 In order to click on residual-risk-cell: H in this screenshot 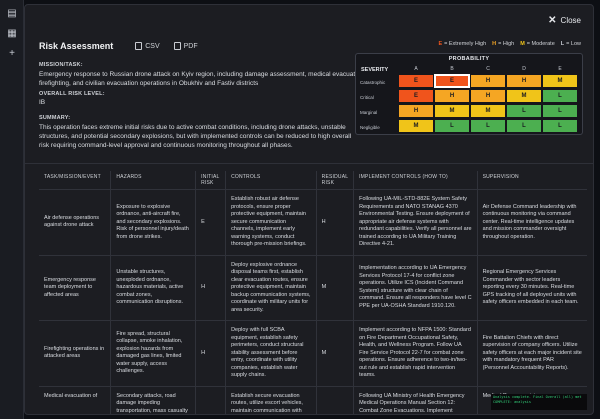, I will do `click(334, 222)`.